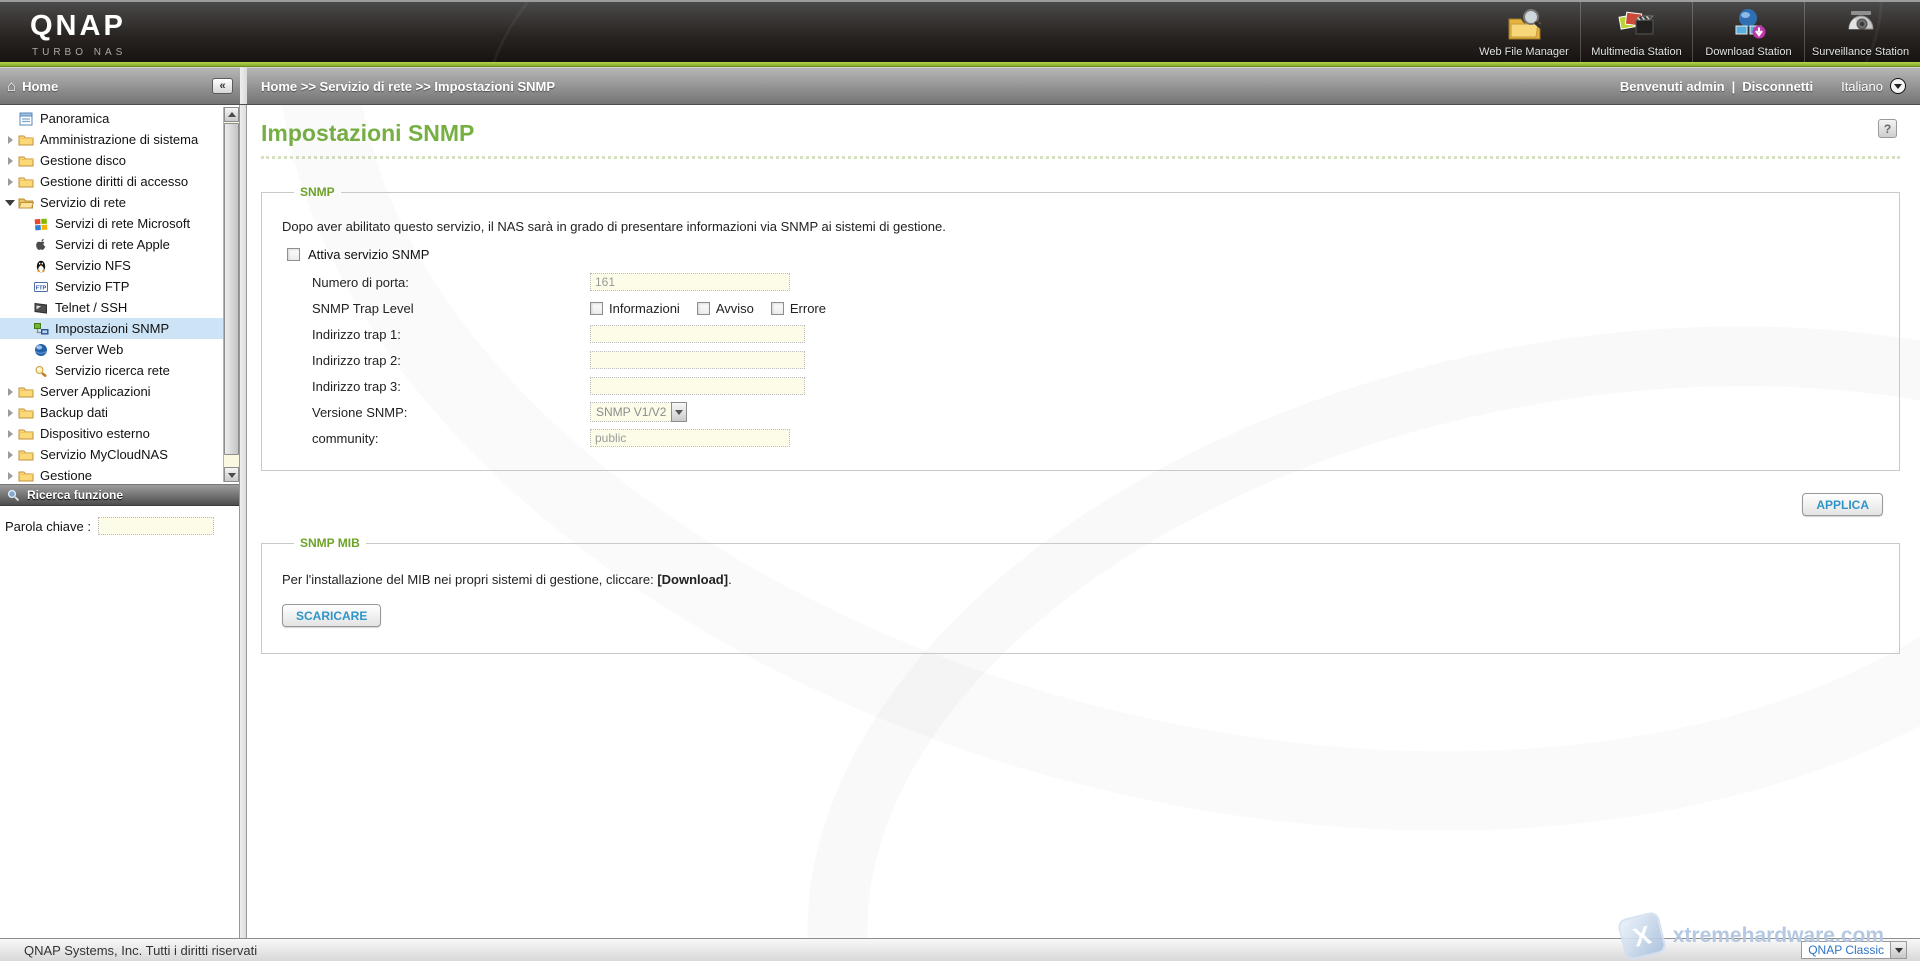  I want to click on tree-item-label: Gestione disco, so click(83, 160).